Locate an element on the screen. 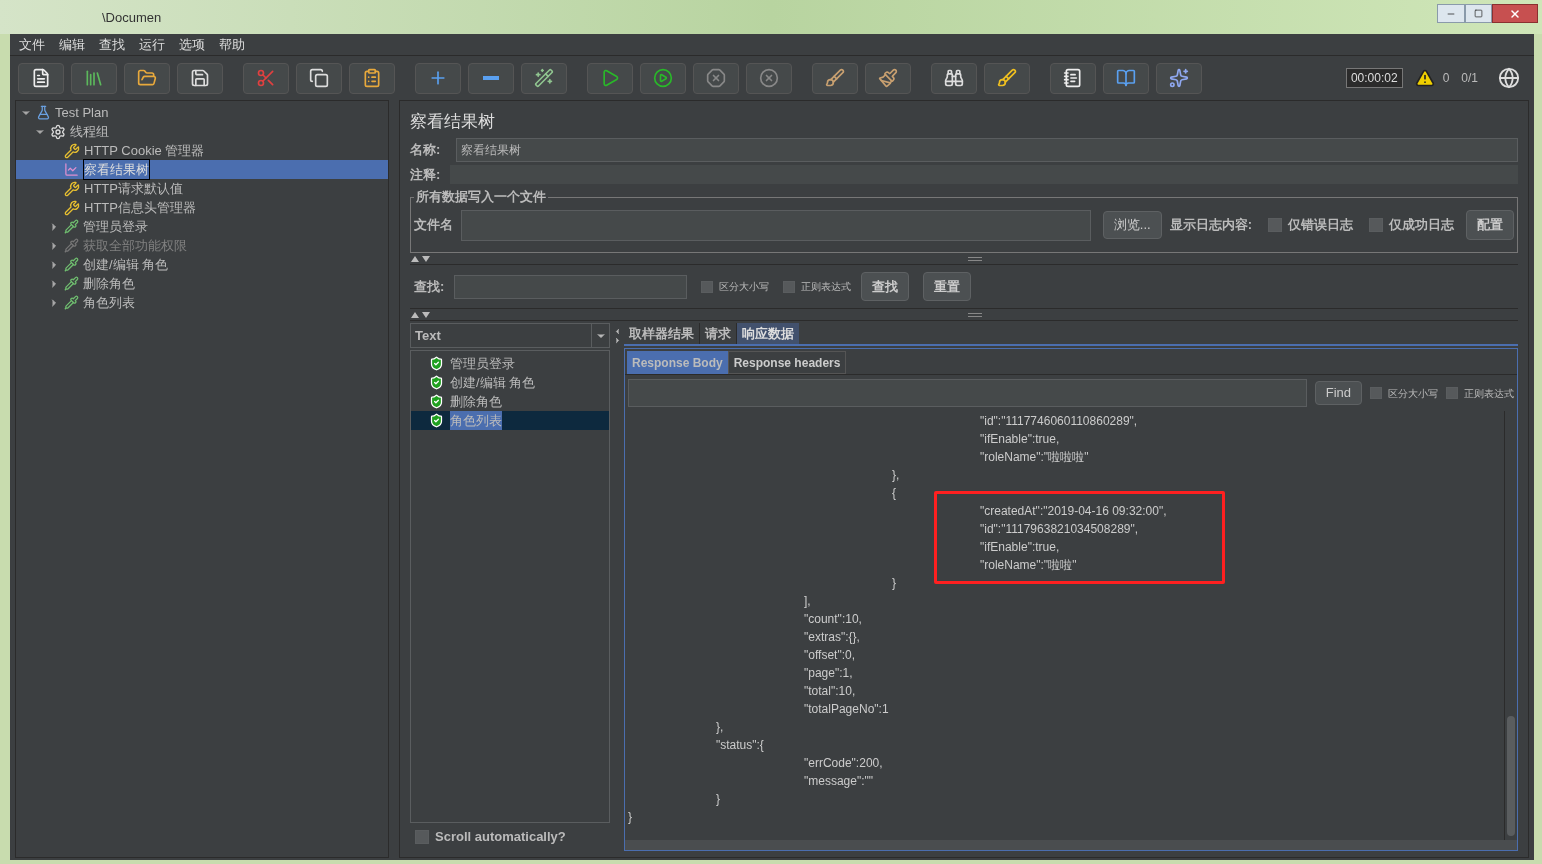  clear-button is located at coordinates (835, 78).